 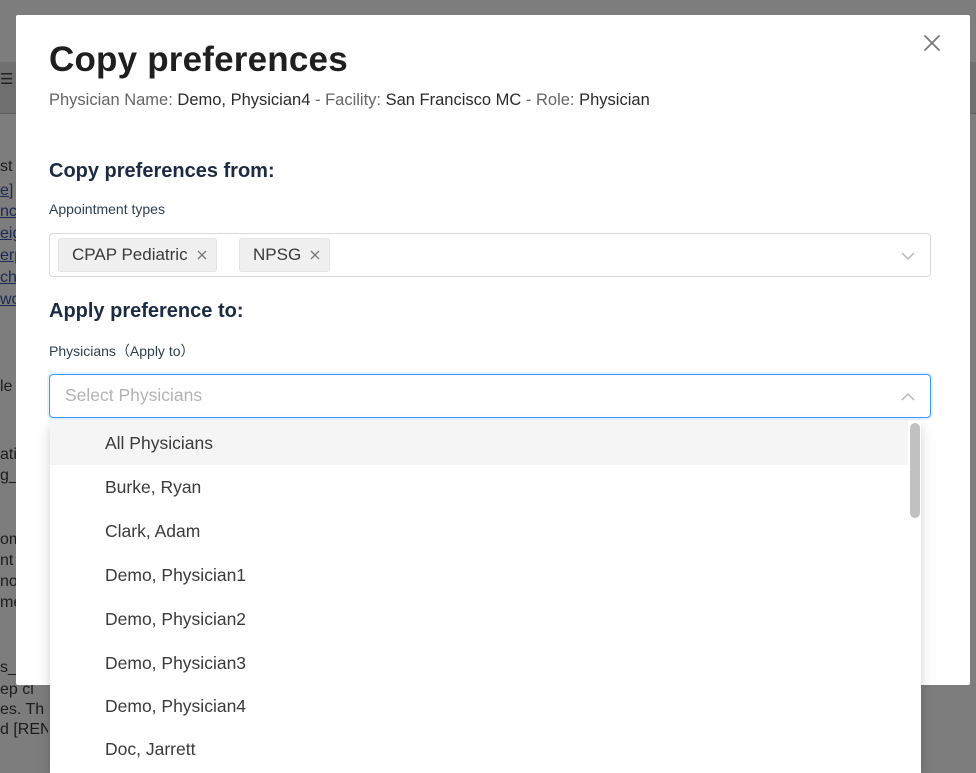 I want to click on role-value: Physician, so click(x=614, y=100).